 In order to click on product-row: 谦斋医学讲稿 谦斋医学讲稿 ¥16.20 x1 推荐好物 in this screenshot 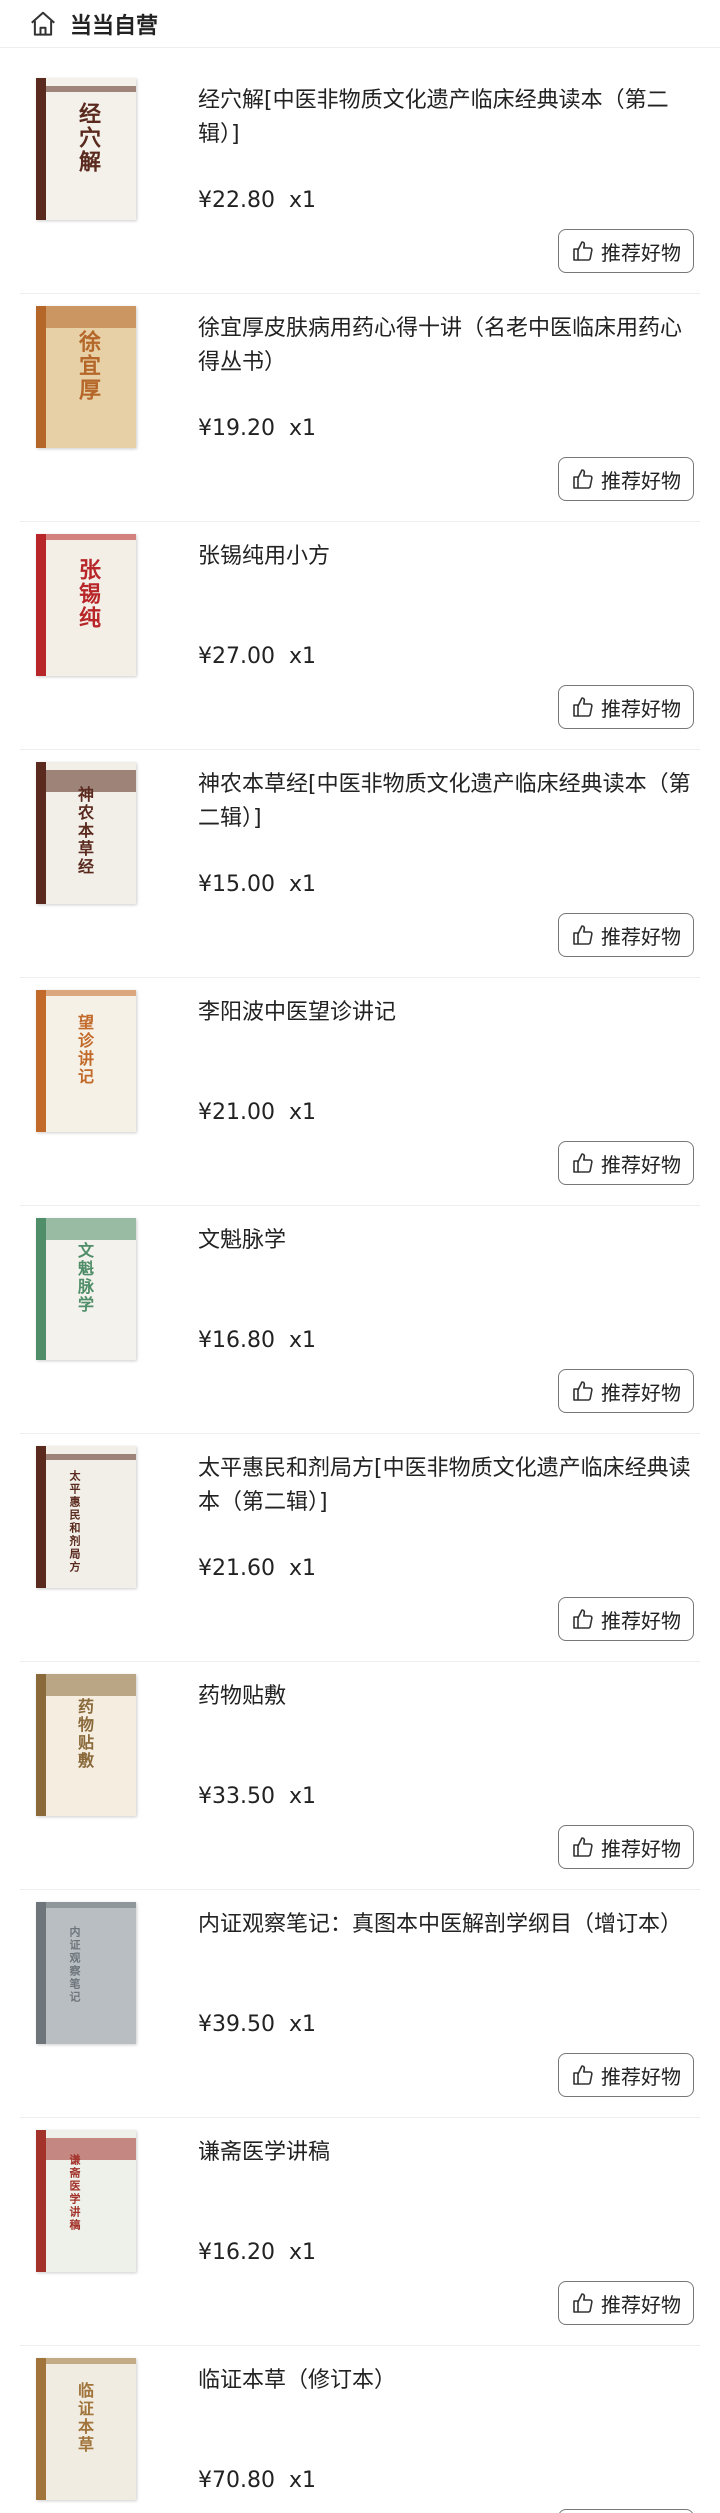, I will do `click(360, 2232)`.